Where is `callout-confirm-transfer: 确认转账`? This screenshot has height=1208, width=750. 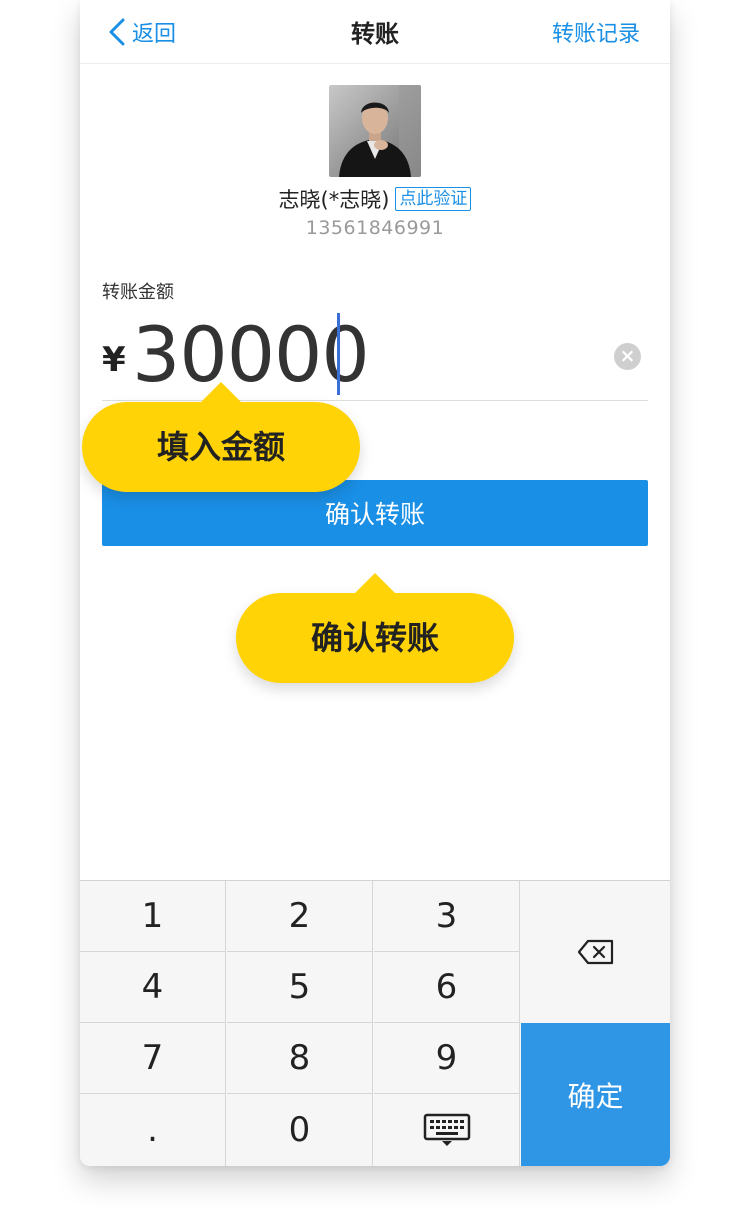 callout-confirm-transfer: 确认转账 is located at coordinates (375, 628).